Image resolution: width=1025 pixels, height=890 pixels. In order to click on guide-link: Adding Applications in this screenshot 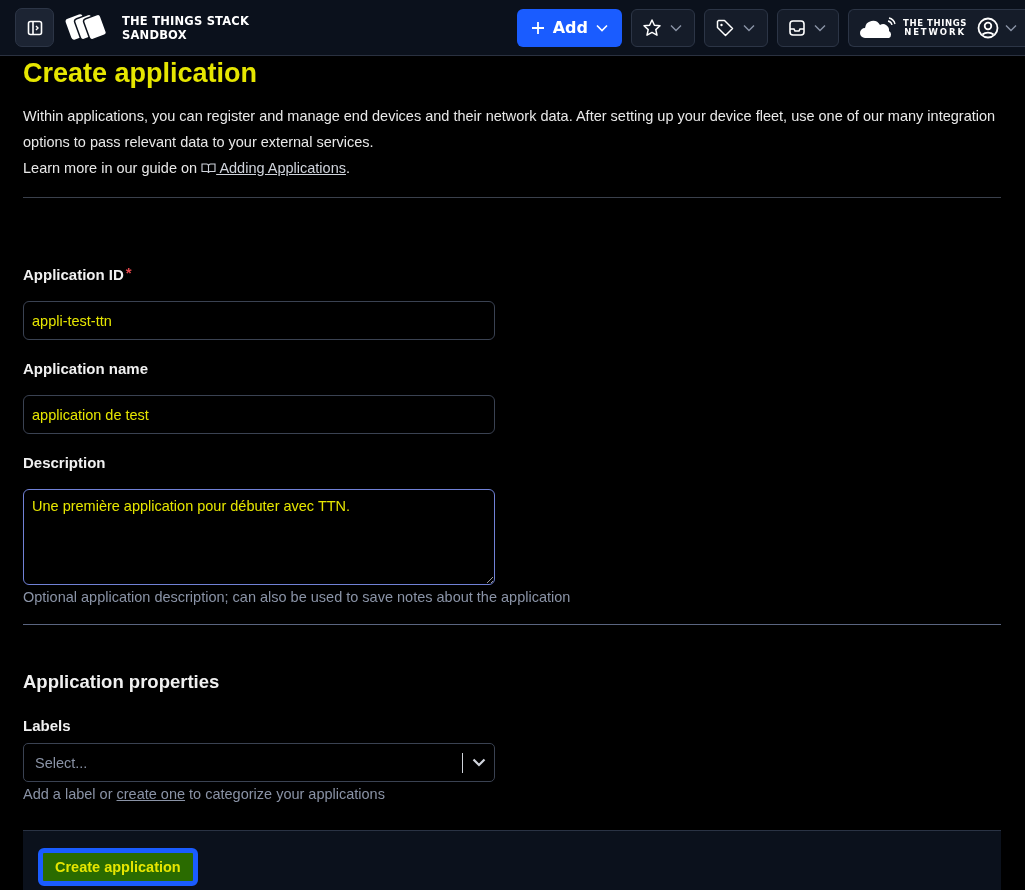, I will do `click(273, 168)`.